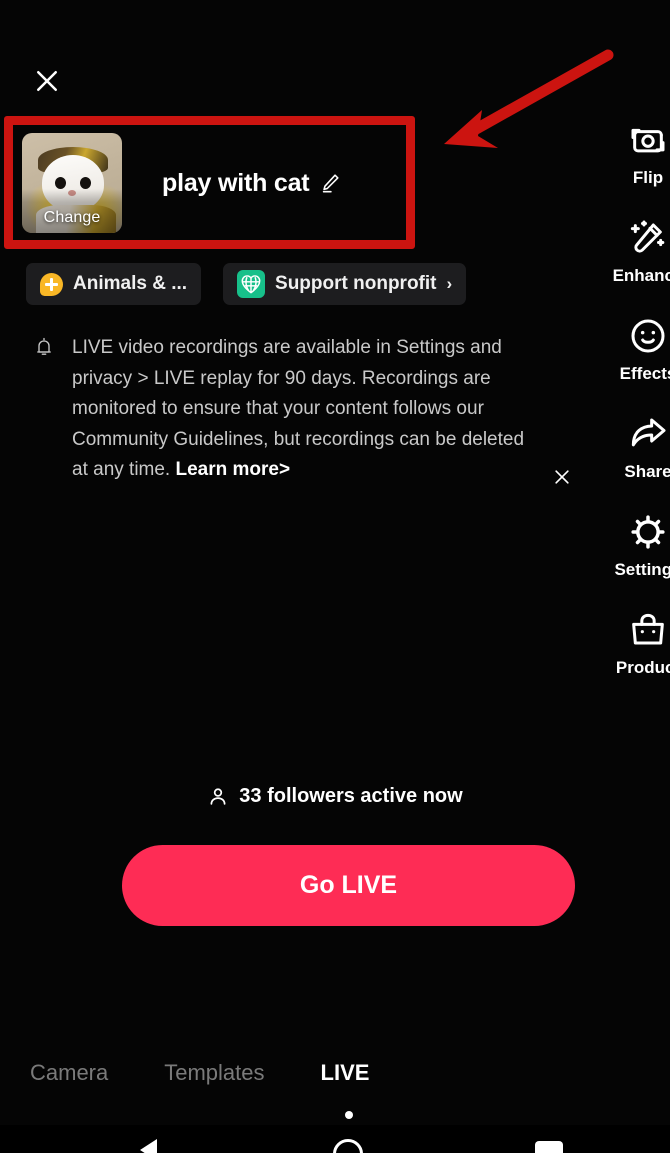 This screenshot has width=670, height=1153. Describe the element at coordinates (642, 569) in the screenshot. I see `sidebar-label-settings: Settings` at that location.